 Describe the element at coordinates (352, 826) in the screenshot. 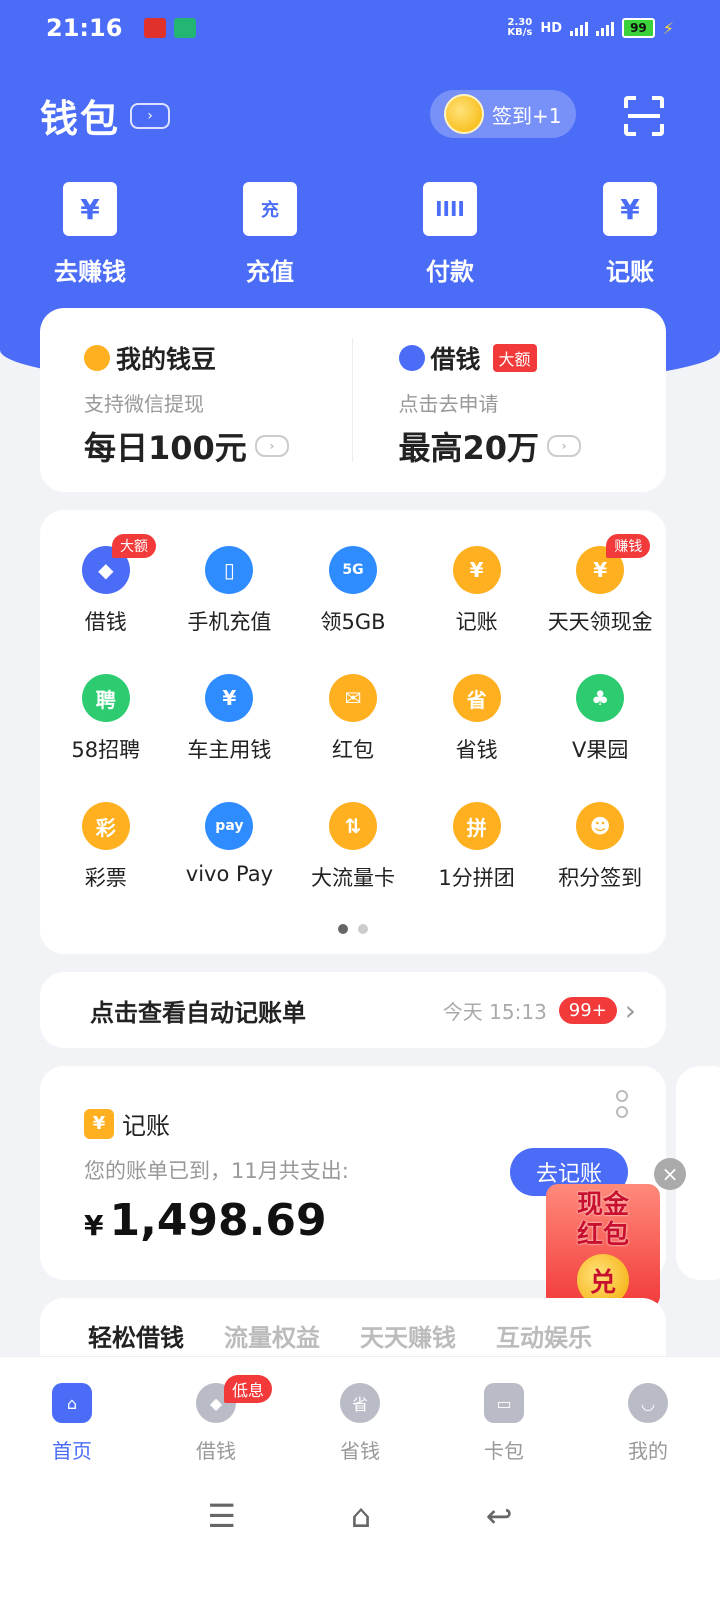

I see `service-icon: ⇅` at that location.